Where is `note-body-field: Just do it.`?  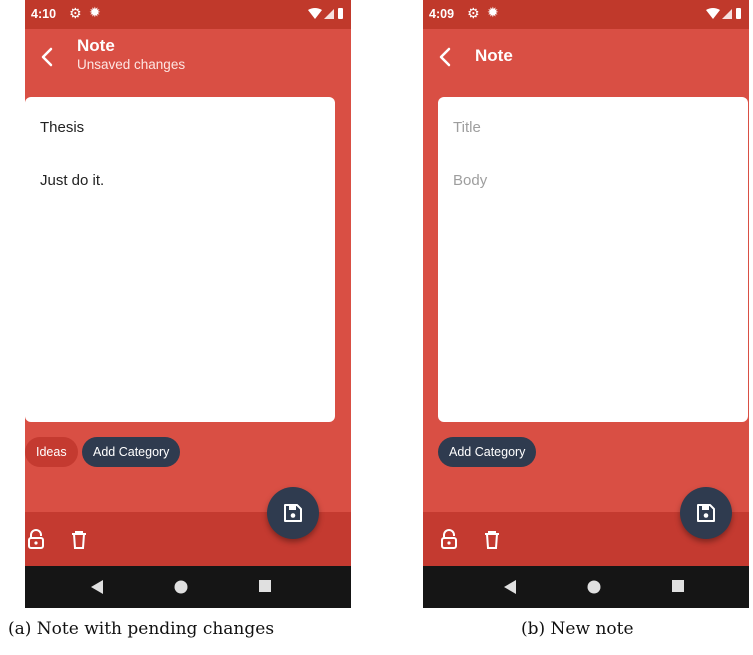
note-body-field: Just do it. is located at coordinates (72, 180).